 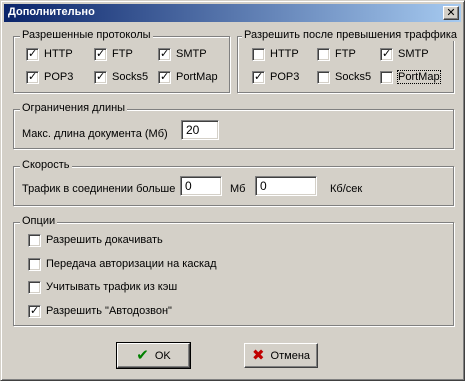 I want to click on options-legend: Опции, so click(x=39, y=221).